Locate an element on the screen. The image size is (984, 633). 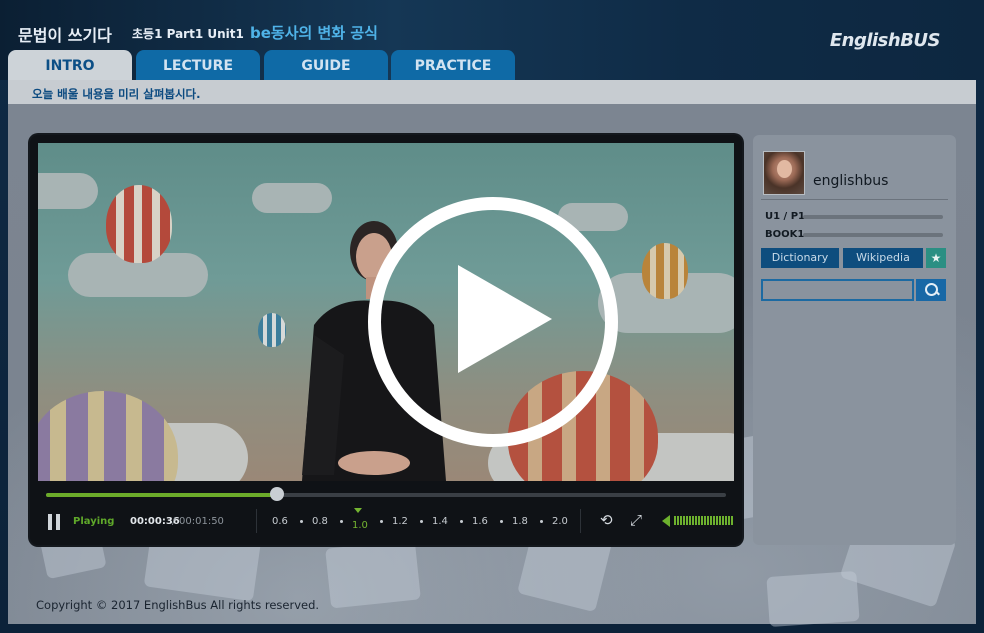
speed-option: 1.8 is located at coordinates (520, 521).